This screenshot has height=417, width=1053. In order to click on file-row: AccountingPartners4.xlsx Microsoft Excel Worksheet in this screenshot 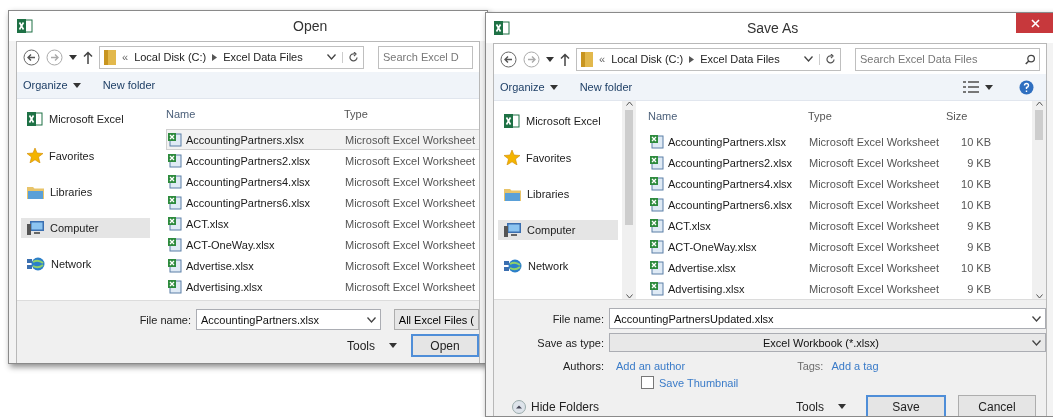, I will do `click(322, 181)`.